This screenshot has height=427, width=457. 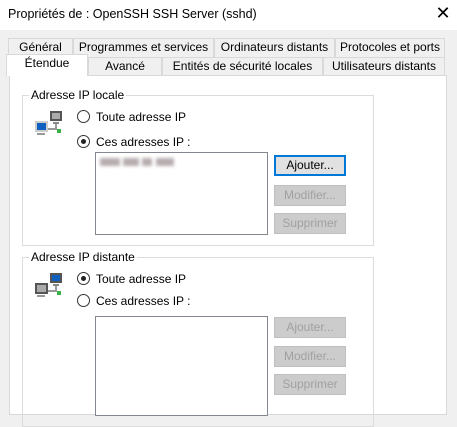 I want to click on close-icon: ✕, so click(x=443, y=13).